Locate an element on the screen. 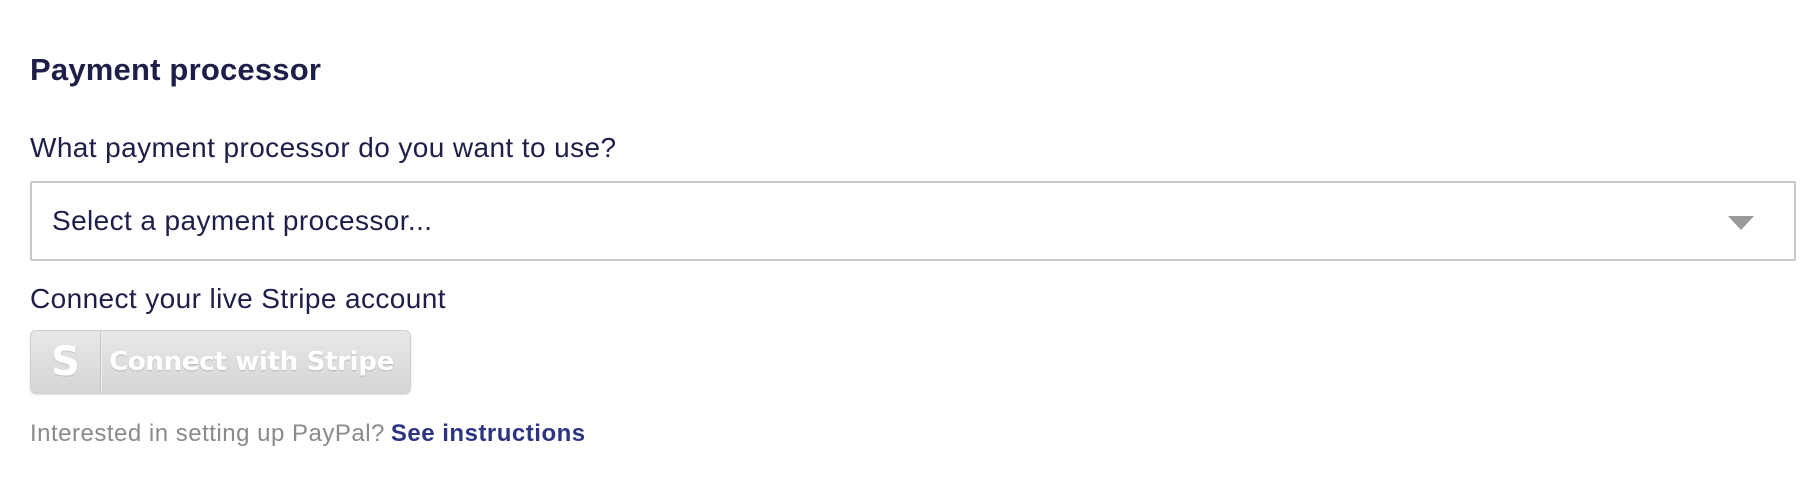 Image resolution: width=1820 pixels, height=480 pixels. stripe-s-icon: S is located at coordinates (66, 362).